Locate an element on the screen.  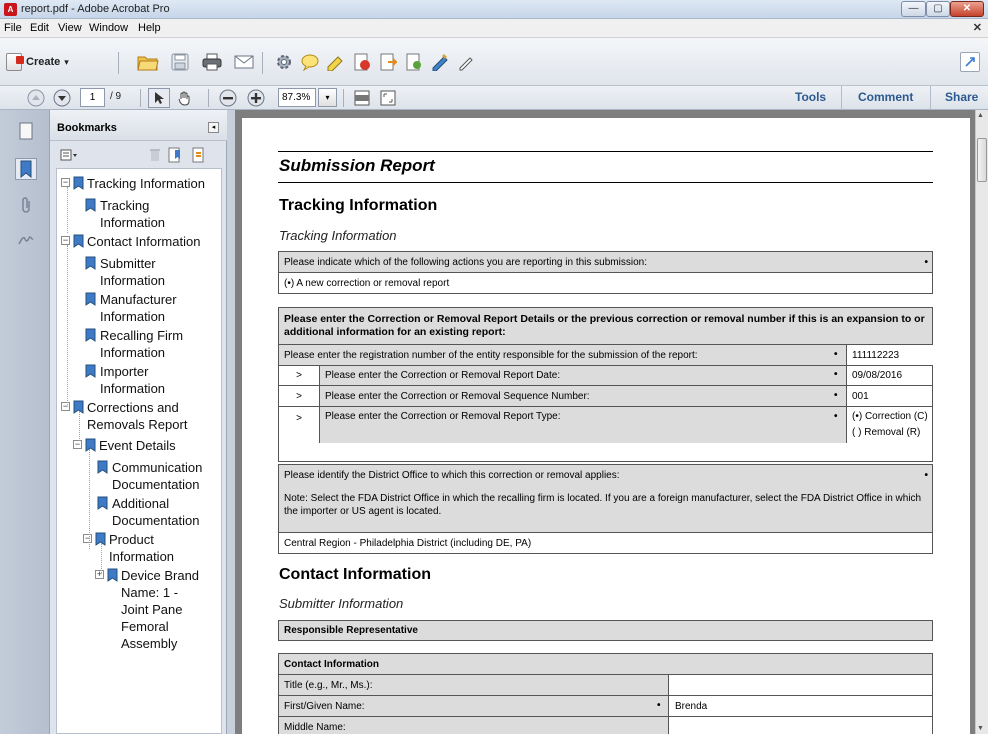
option-correction: (•) Correction (C) is located at coordinates (890, 417).